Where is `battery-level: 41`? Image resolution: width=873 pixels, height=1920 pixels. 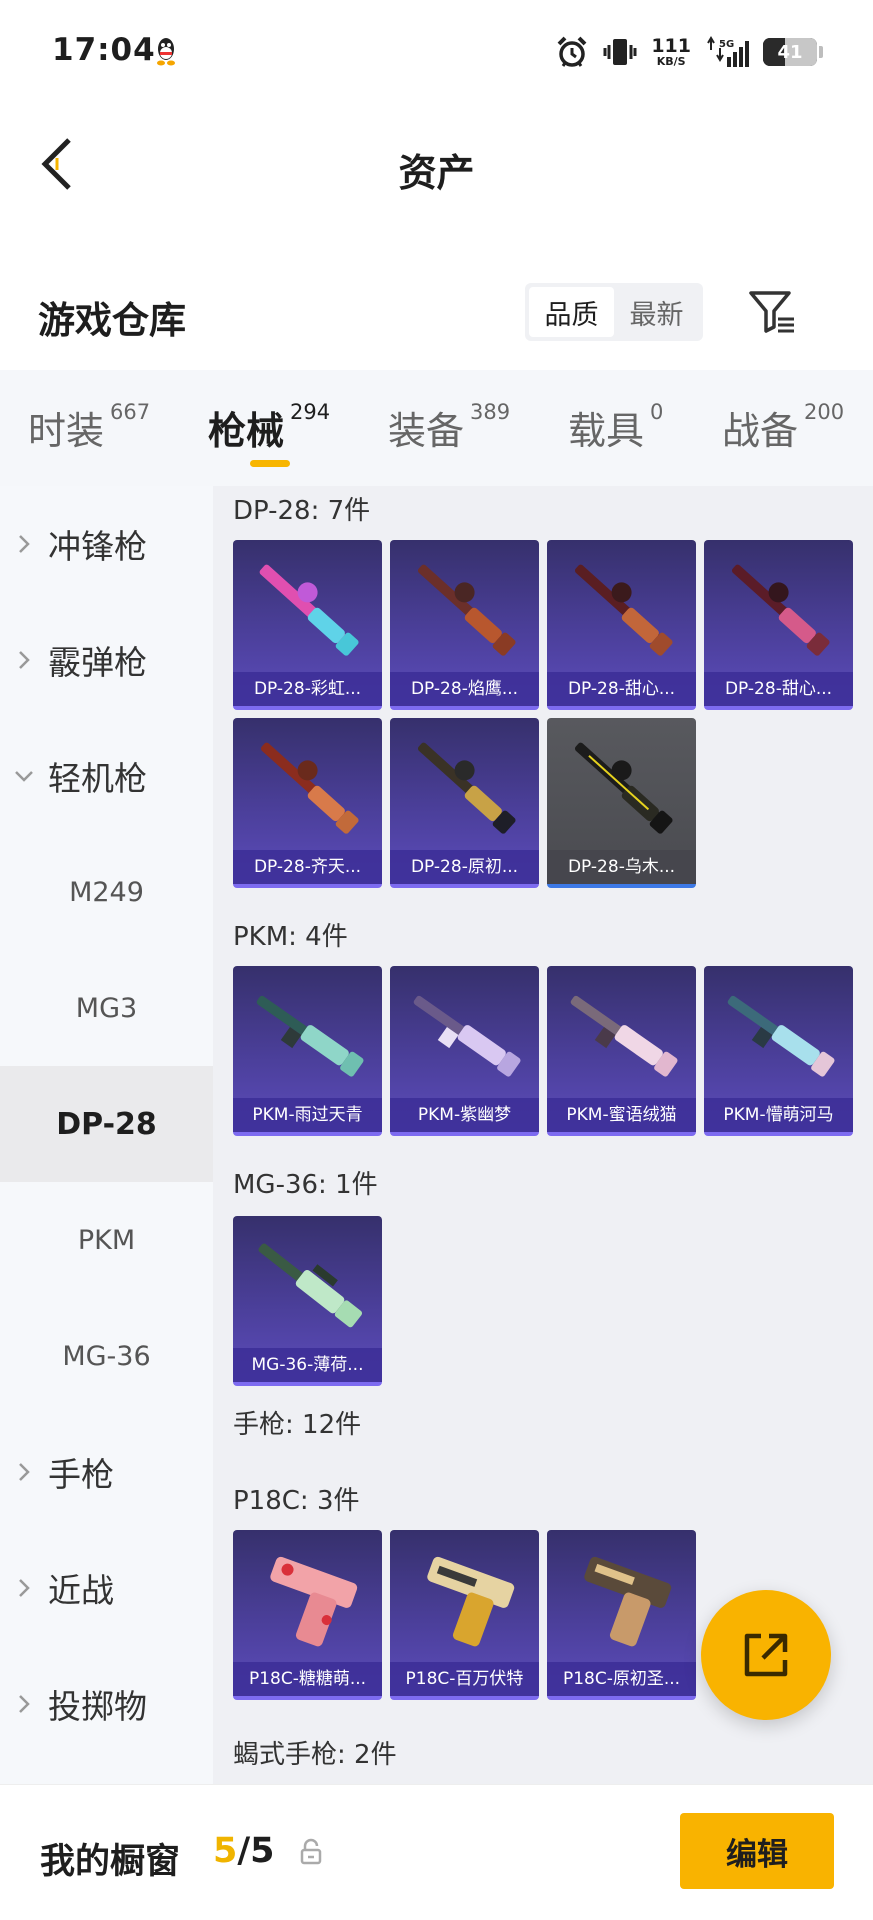
battery-level: 41 is located at coordinates (790, 52).